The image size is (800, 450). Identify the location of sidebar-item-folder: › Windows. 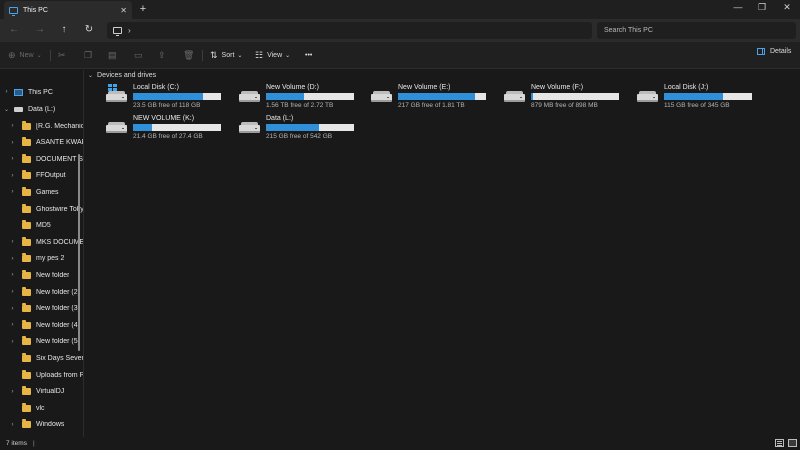
(46, 425).